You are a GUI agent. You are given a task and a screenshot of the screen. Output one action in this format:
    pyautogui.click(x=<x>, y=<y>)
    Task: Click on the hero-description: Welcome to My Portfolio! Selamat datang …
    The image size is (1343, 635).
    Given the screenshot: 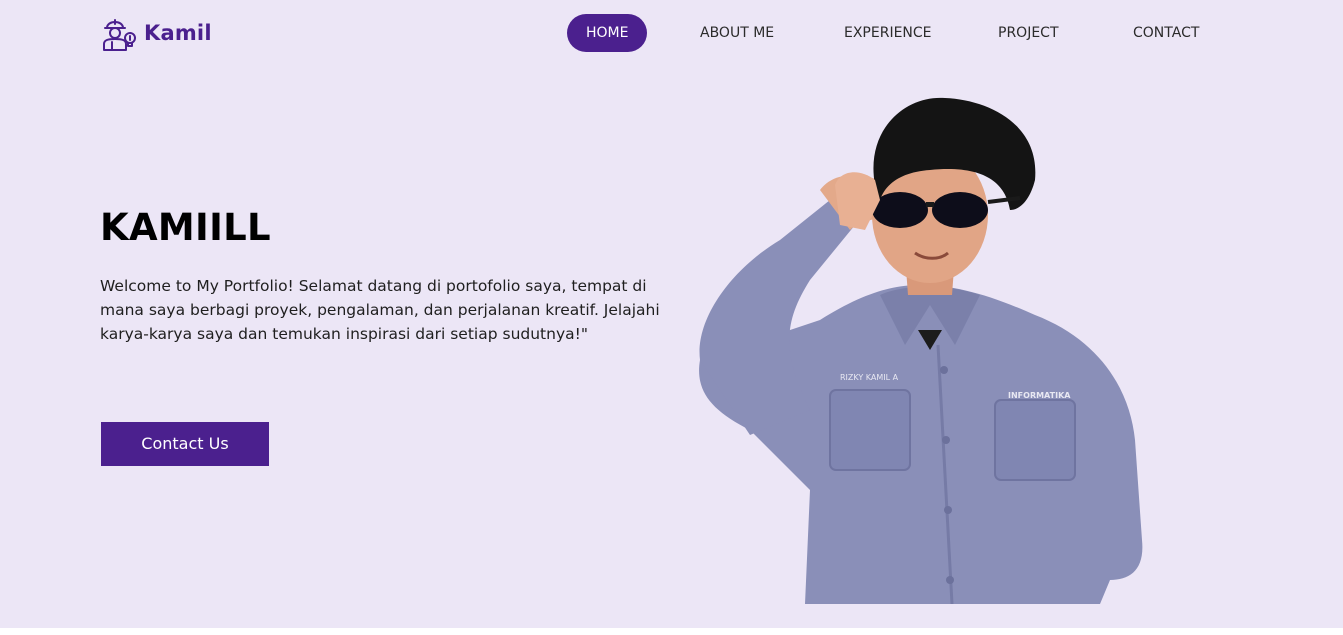 What is the action you would take?
    pyautogui.click(x=380, y=310)
    